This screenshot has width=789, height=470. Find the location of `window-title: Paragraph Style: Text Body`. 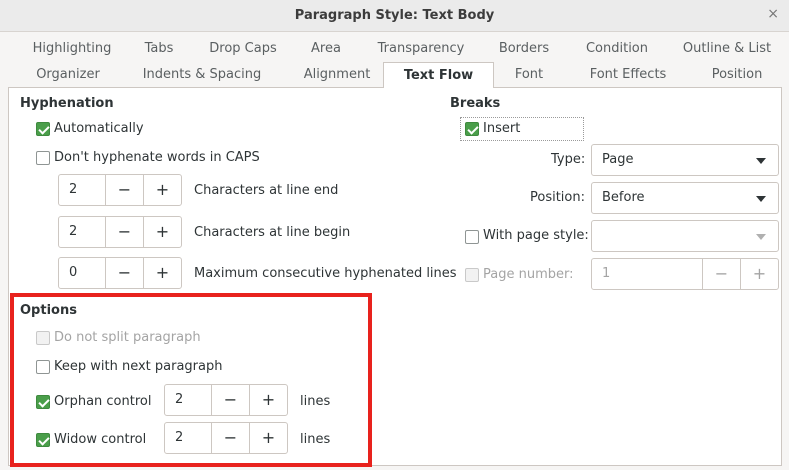

window-title: Paragraph Style: Text Body is located at coordinates (394, 15).